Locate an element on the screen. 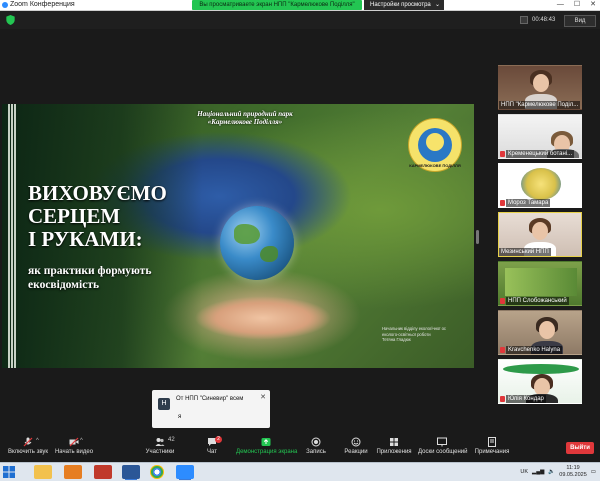 The width and height of the screenshot is (600, 481). leave-button: Выйти is located at coordinates (580, 448).